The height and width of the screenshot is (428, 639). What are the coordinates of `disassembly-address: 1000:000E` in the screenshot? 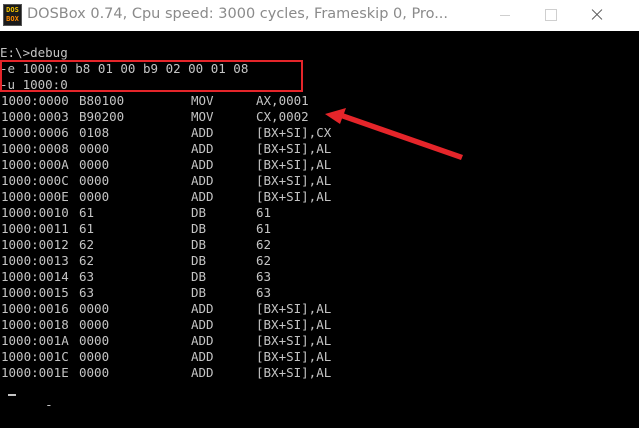 It's located at (35, 196).